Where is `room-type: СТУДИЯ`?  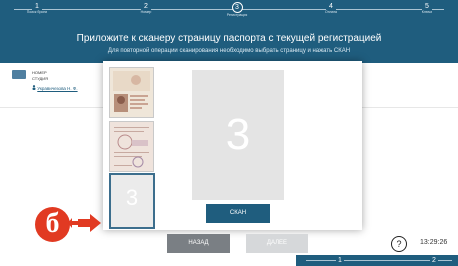 room-type: СТУДИЯ is located at coordinates (40, 78).